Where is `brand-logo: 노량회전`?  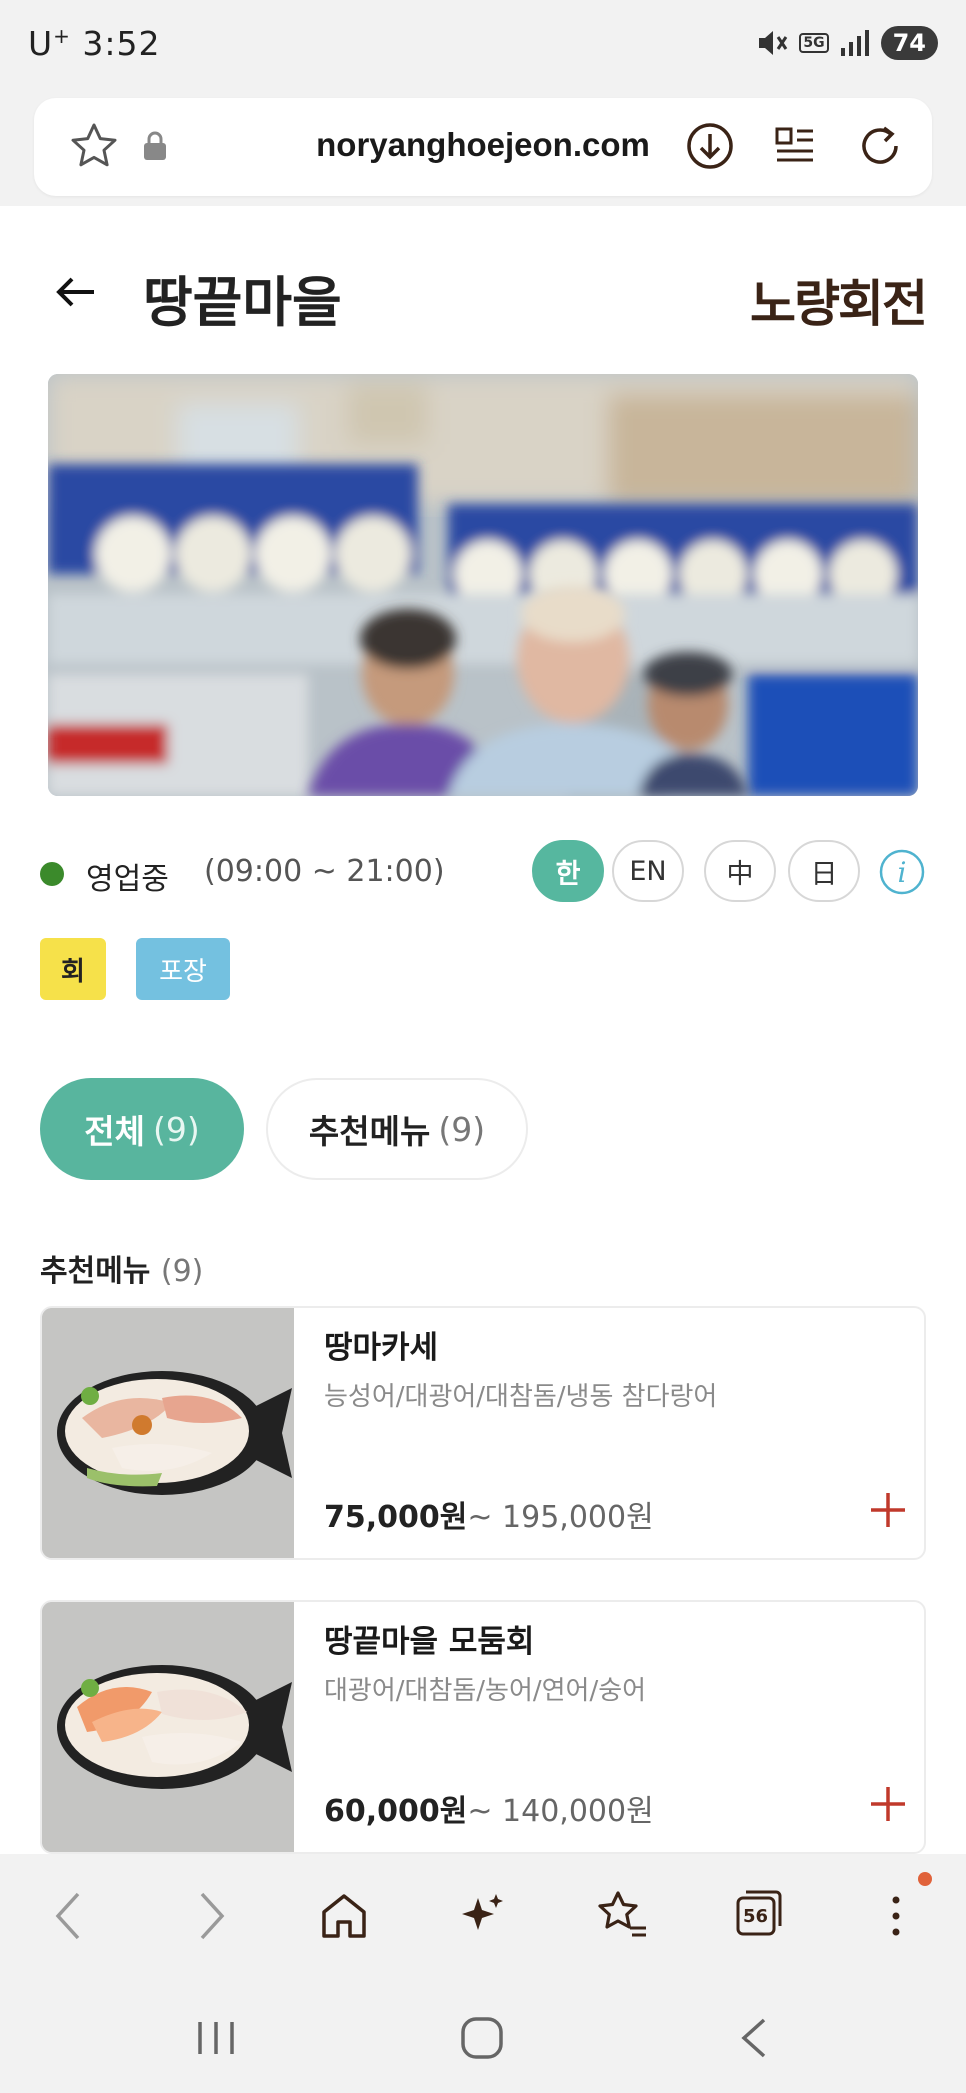
brand-logo: 노량회전 is located at coordinates (839, 304).